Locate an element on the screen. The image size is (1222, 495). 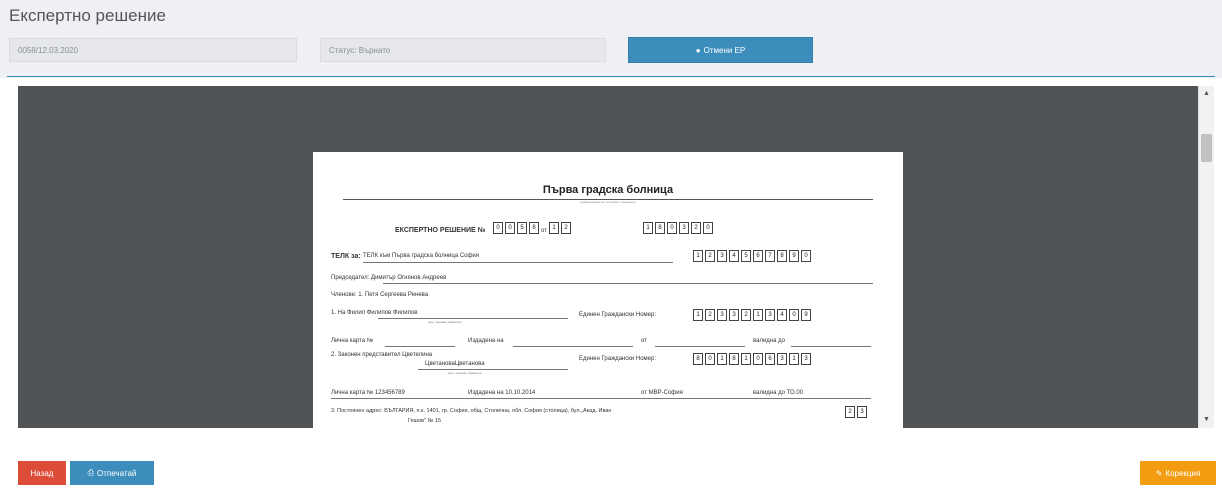
id-card-underline is located at coordinates (420, 346).